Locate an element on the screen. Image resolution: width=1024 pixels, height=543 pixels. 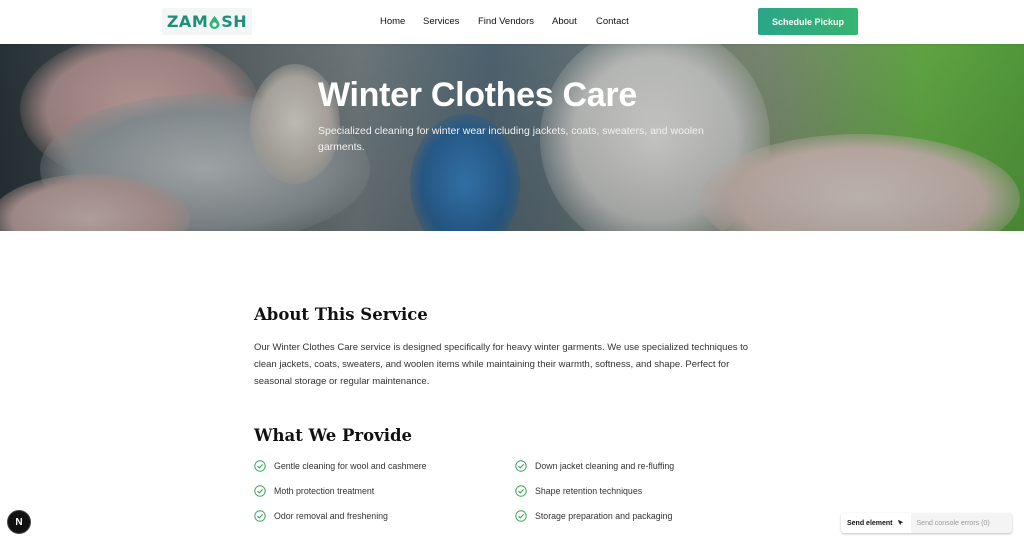
water-drop-icon is located at coordinates (214, 22).